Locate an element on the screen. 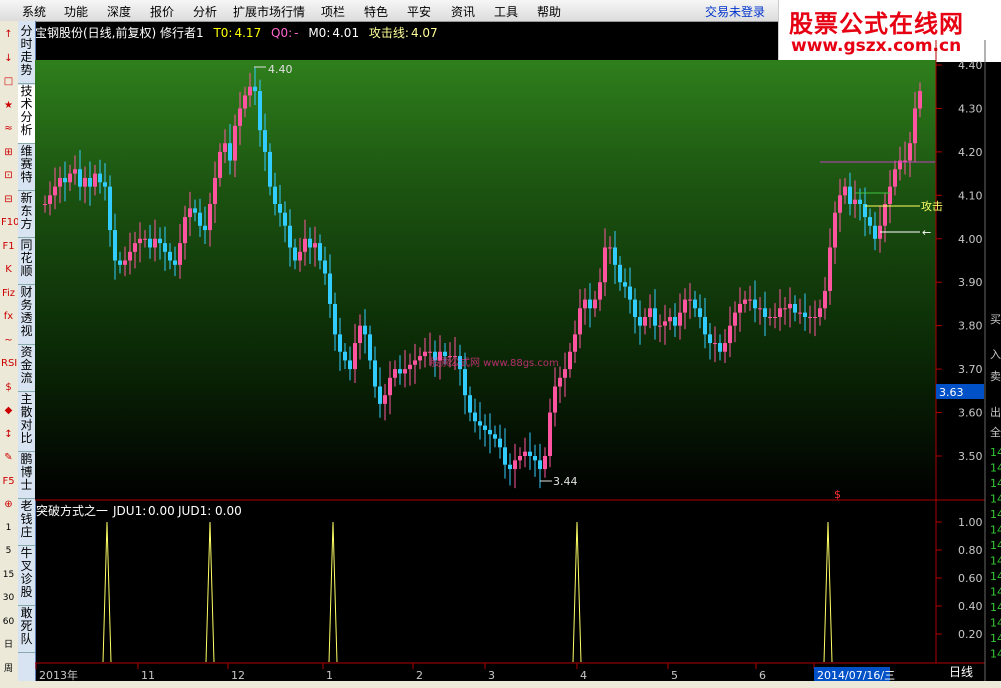  ind-label-4: 0.20 is located at coordinates (970, 634).